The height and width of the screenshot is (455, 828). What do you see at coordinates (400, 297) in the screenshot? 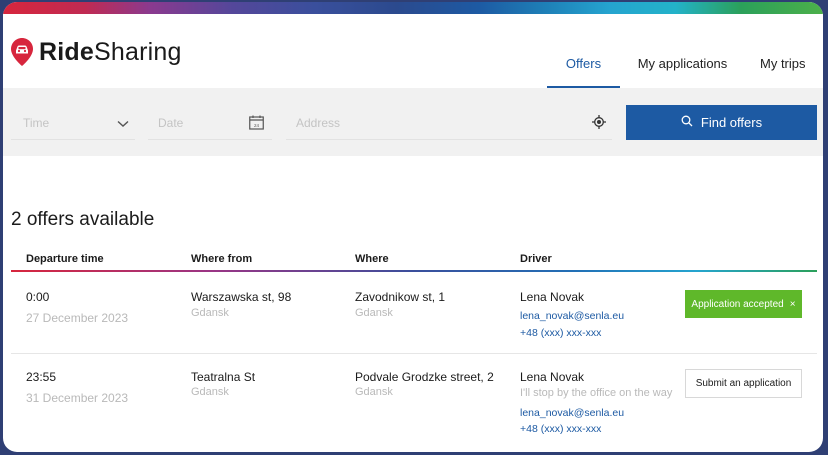
I see `to-address: Zavodnikow st, 1` at bounding box center [400, 297].